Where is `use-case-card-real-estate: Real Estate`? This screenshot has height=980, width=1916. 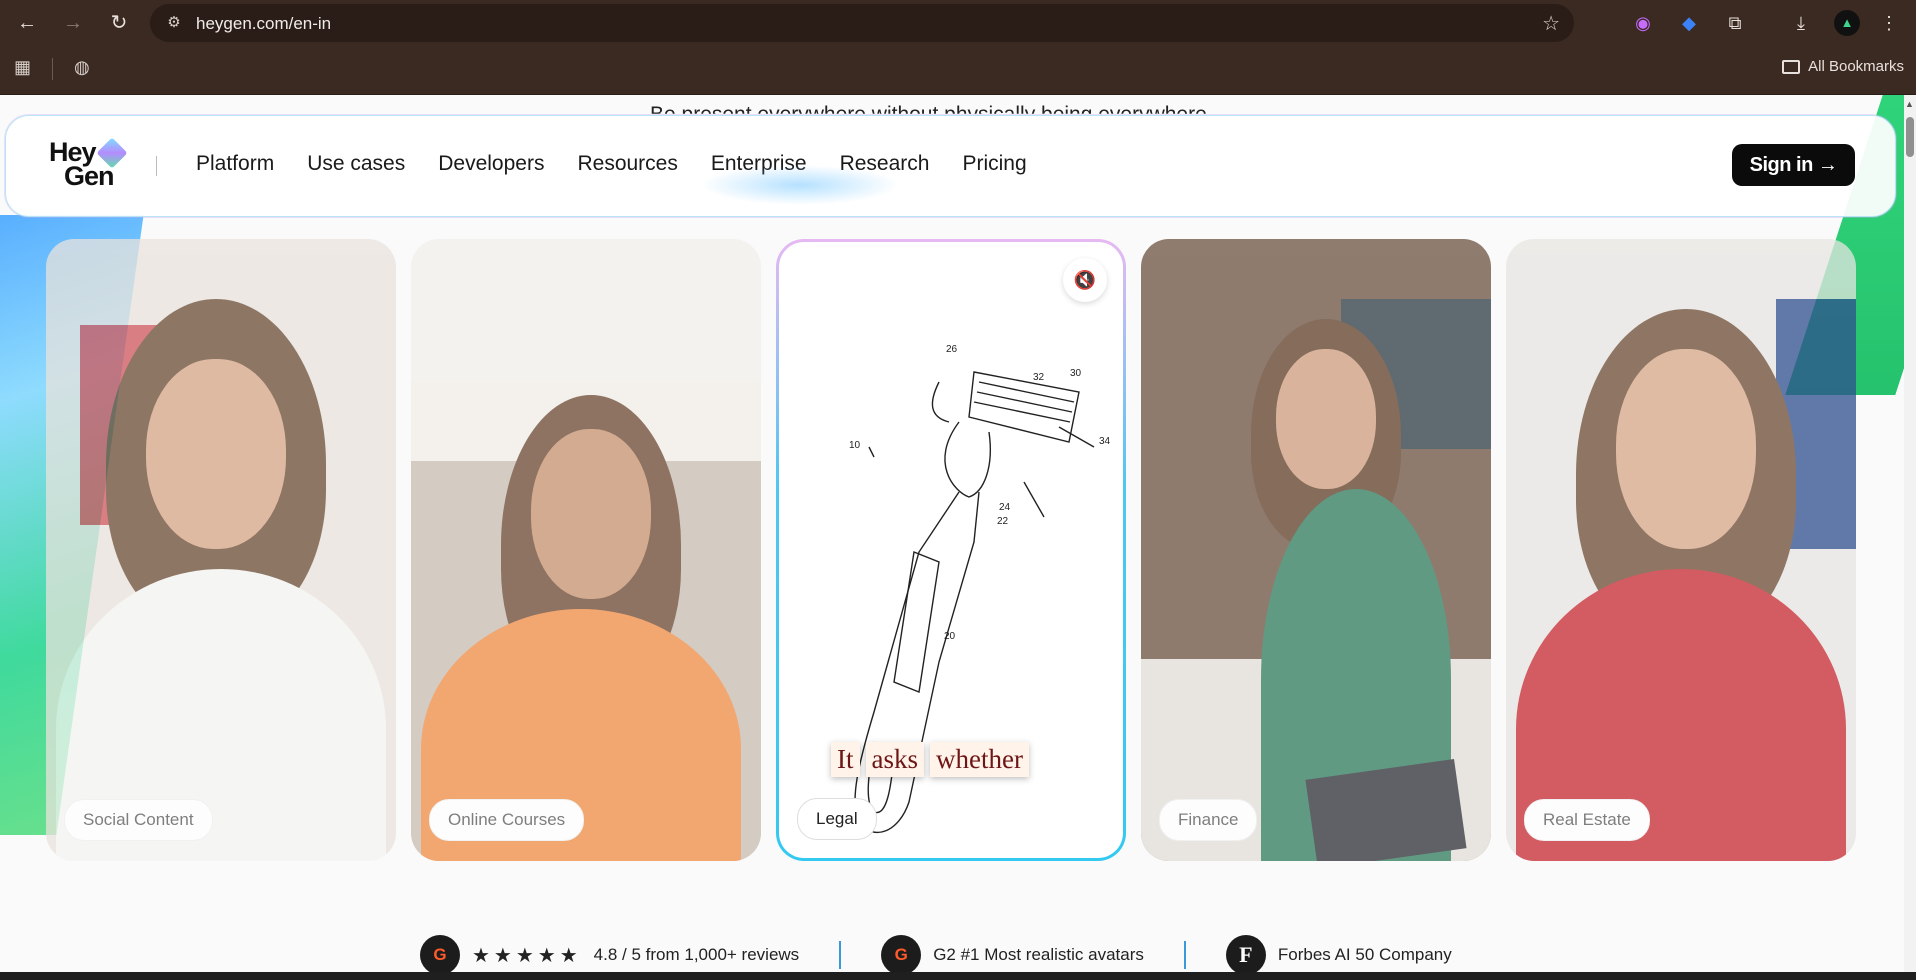 use-case-card-real-estate: Real Estate is located at coordinates (1681, 550).